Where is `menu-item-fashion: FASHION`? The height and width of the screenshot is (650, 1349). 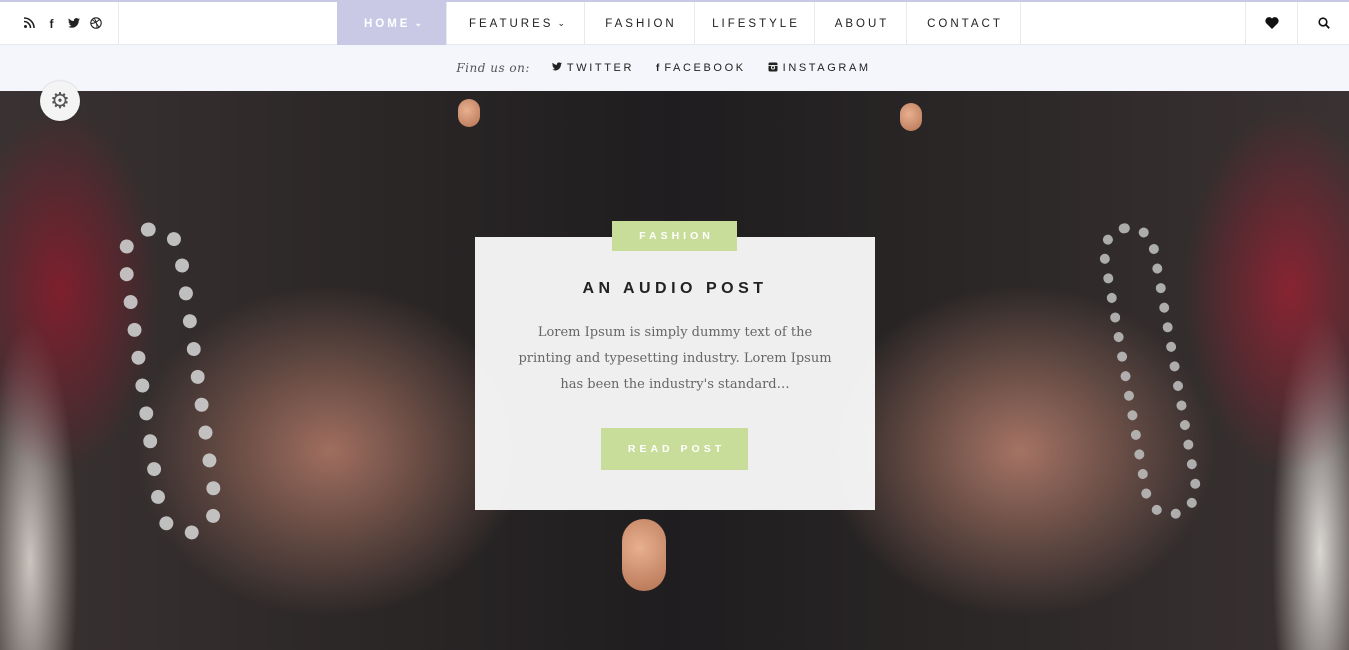
menu-item-fashion: FASHION is located at coordinates (640, 23).